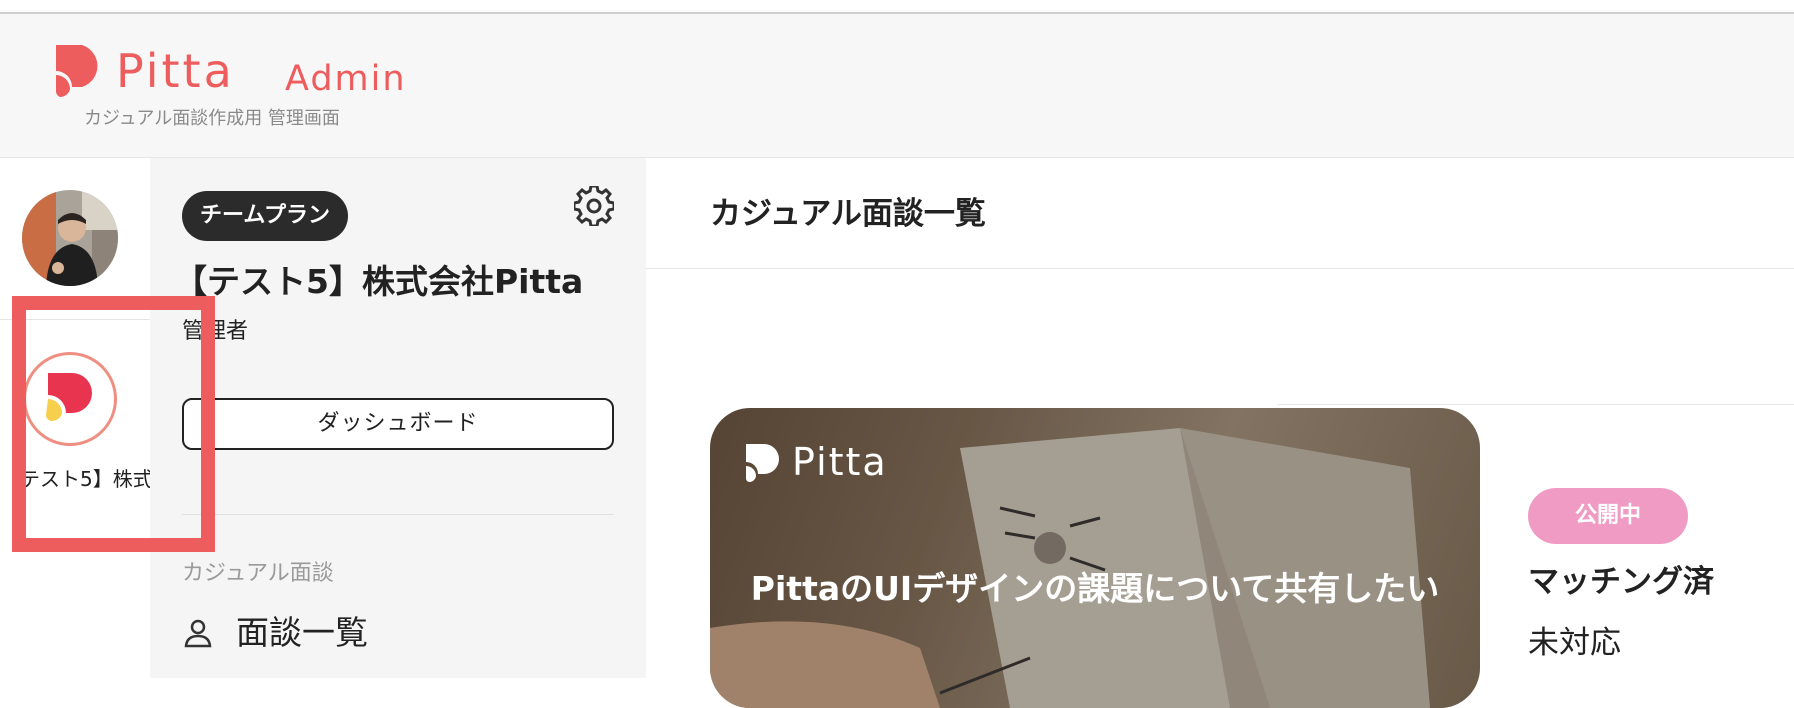 This screenshot has width=1794, height=708. I want to click on user-avatar, so click(70, 238).